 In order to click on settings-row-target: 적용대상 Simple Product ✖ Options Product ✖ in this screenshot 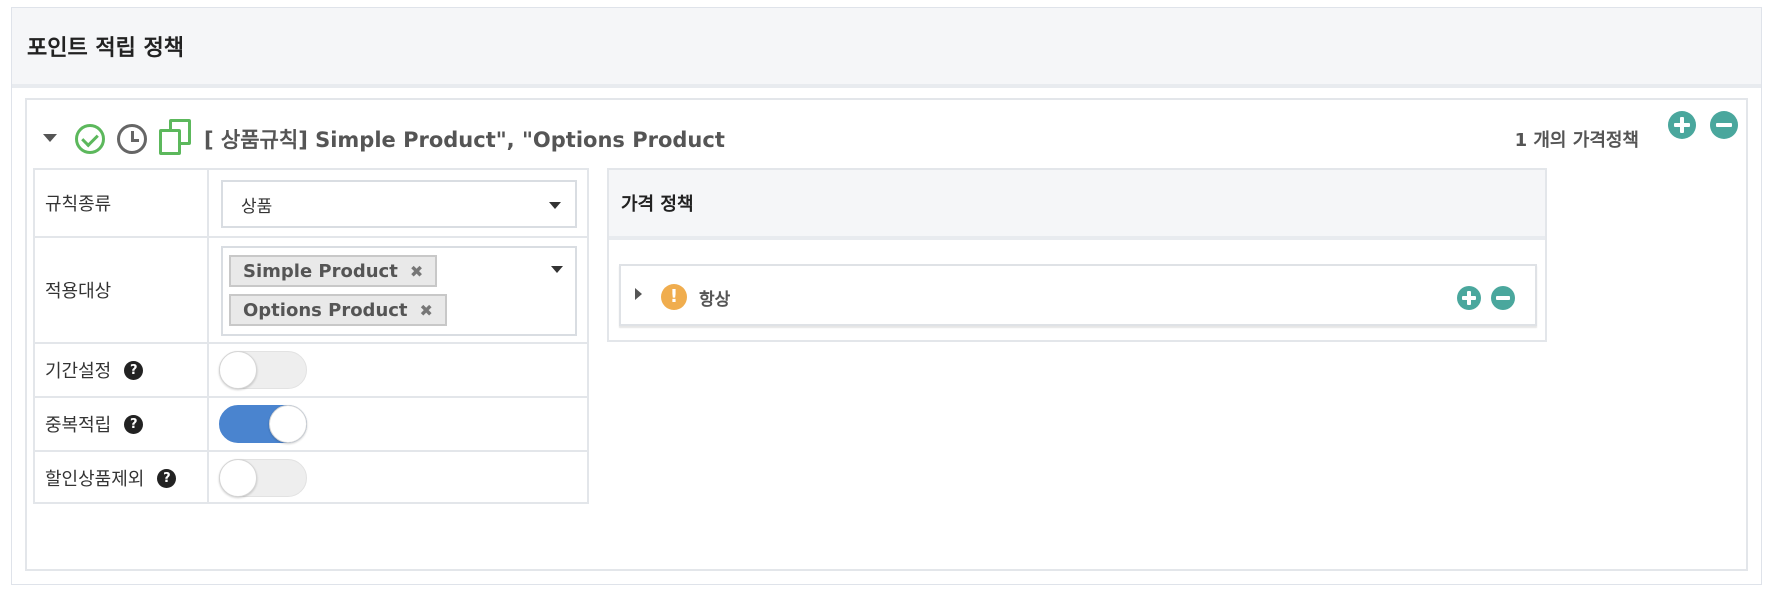, I will do `click(311, 291)`.